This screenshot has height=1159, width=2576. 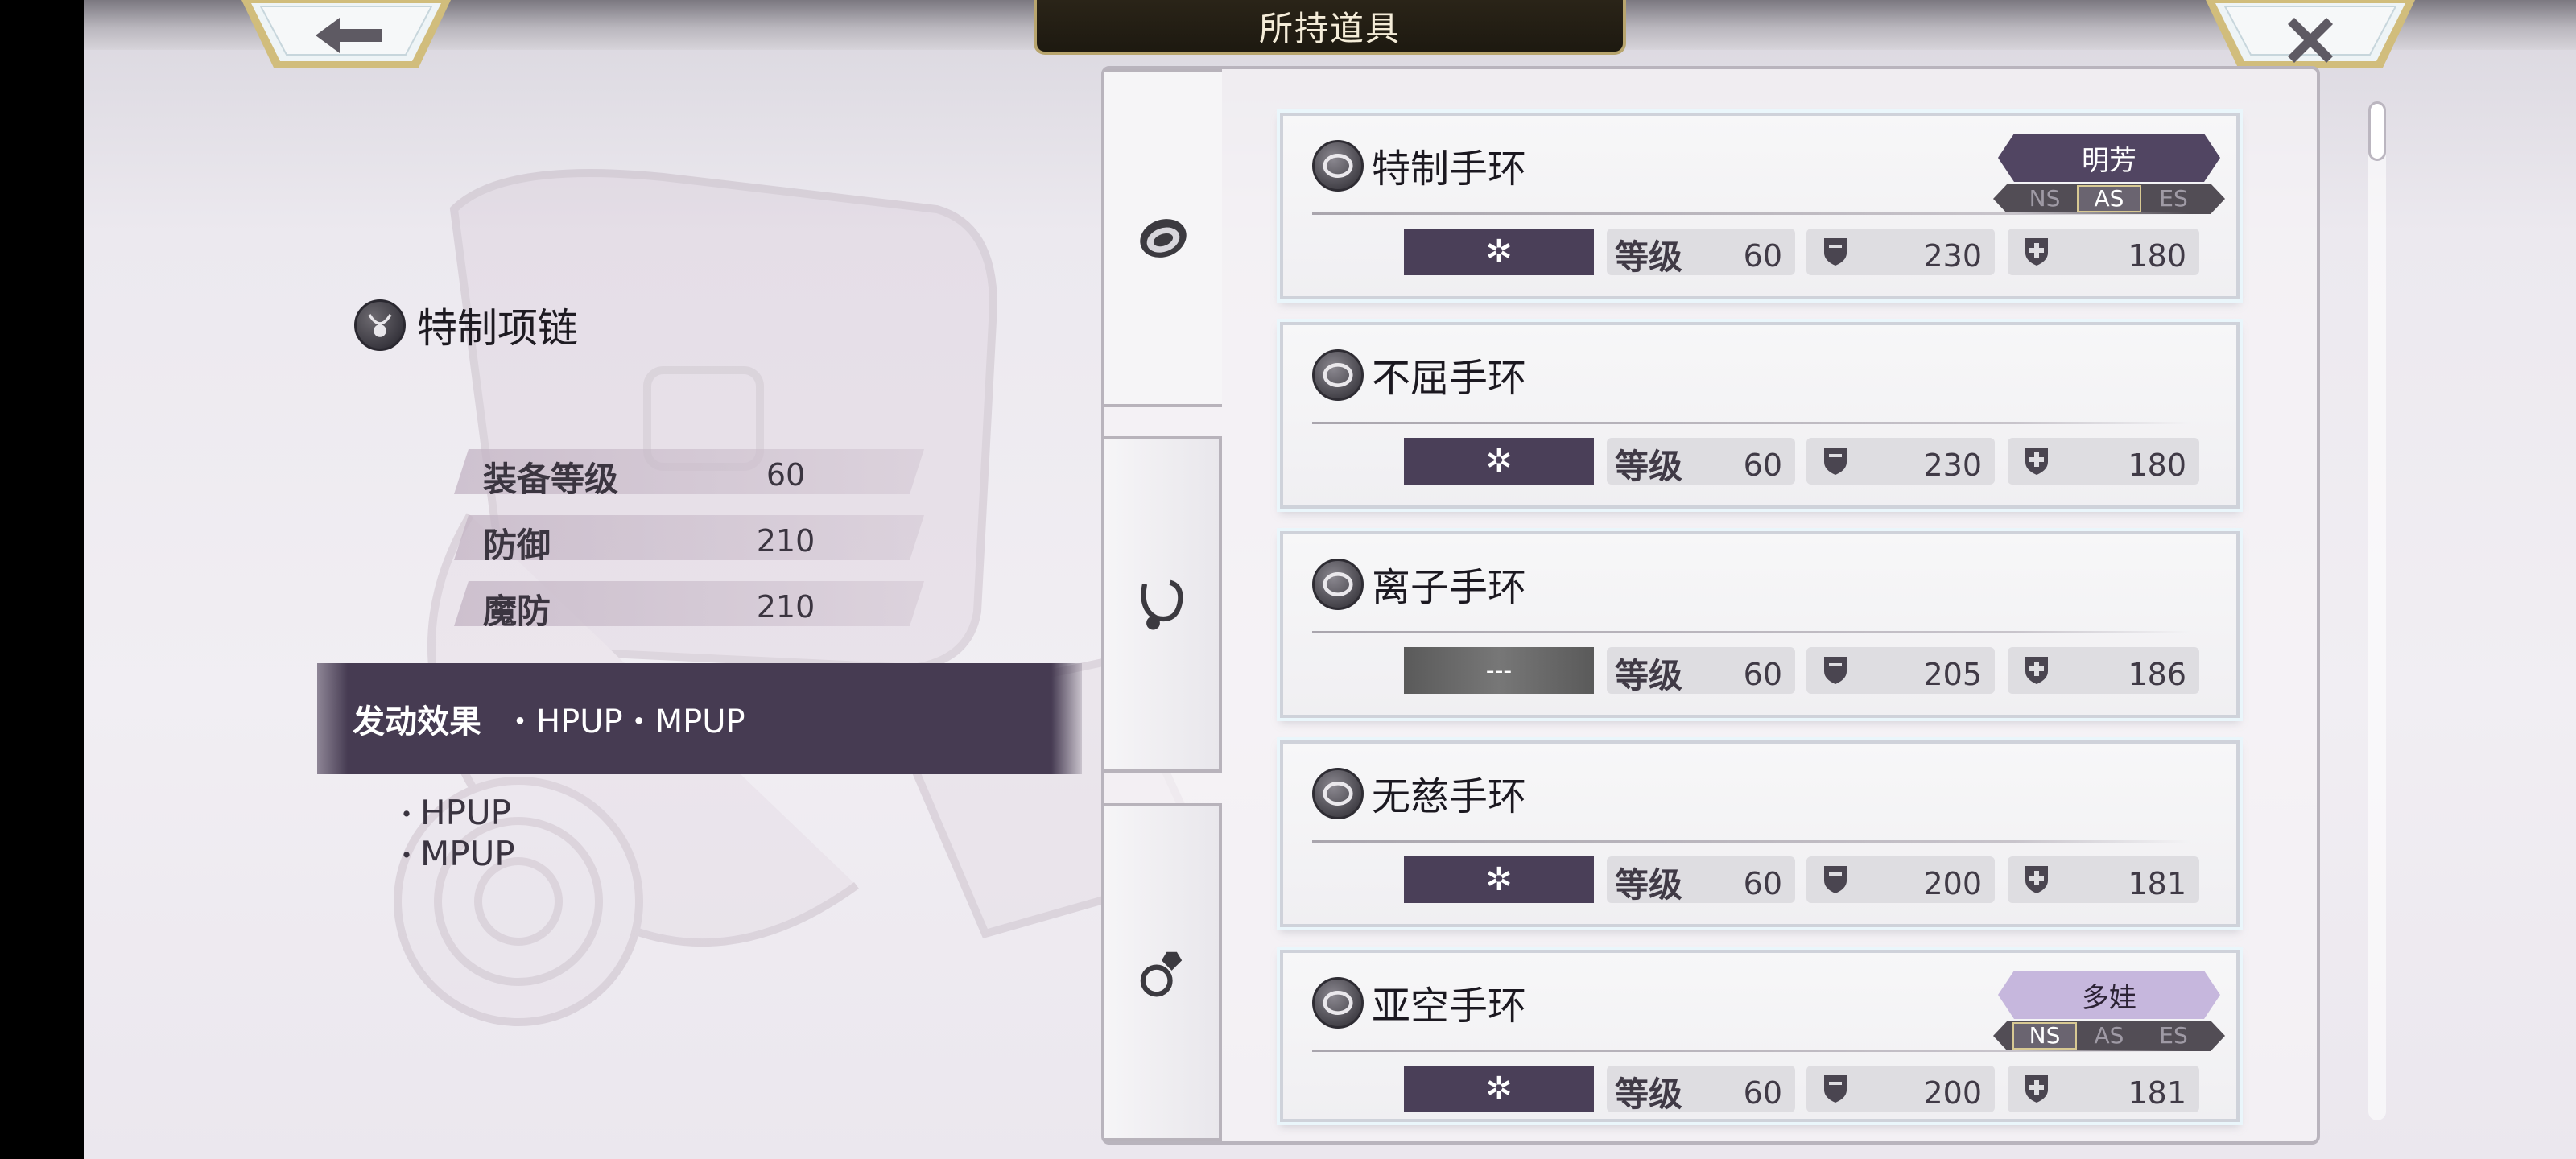 What do you see at coordinates (1330, 28) in the screenshot?
I see `page-title: 所持道具` at bounding box center [1330, 28].